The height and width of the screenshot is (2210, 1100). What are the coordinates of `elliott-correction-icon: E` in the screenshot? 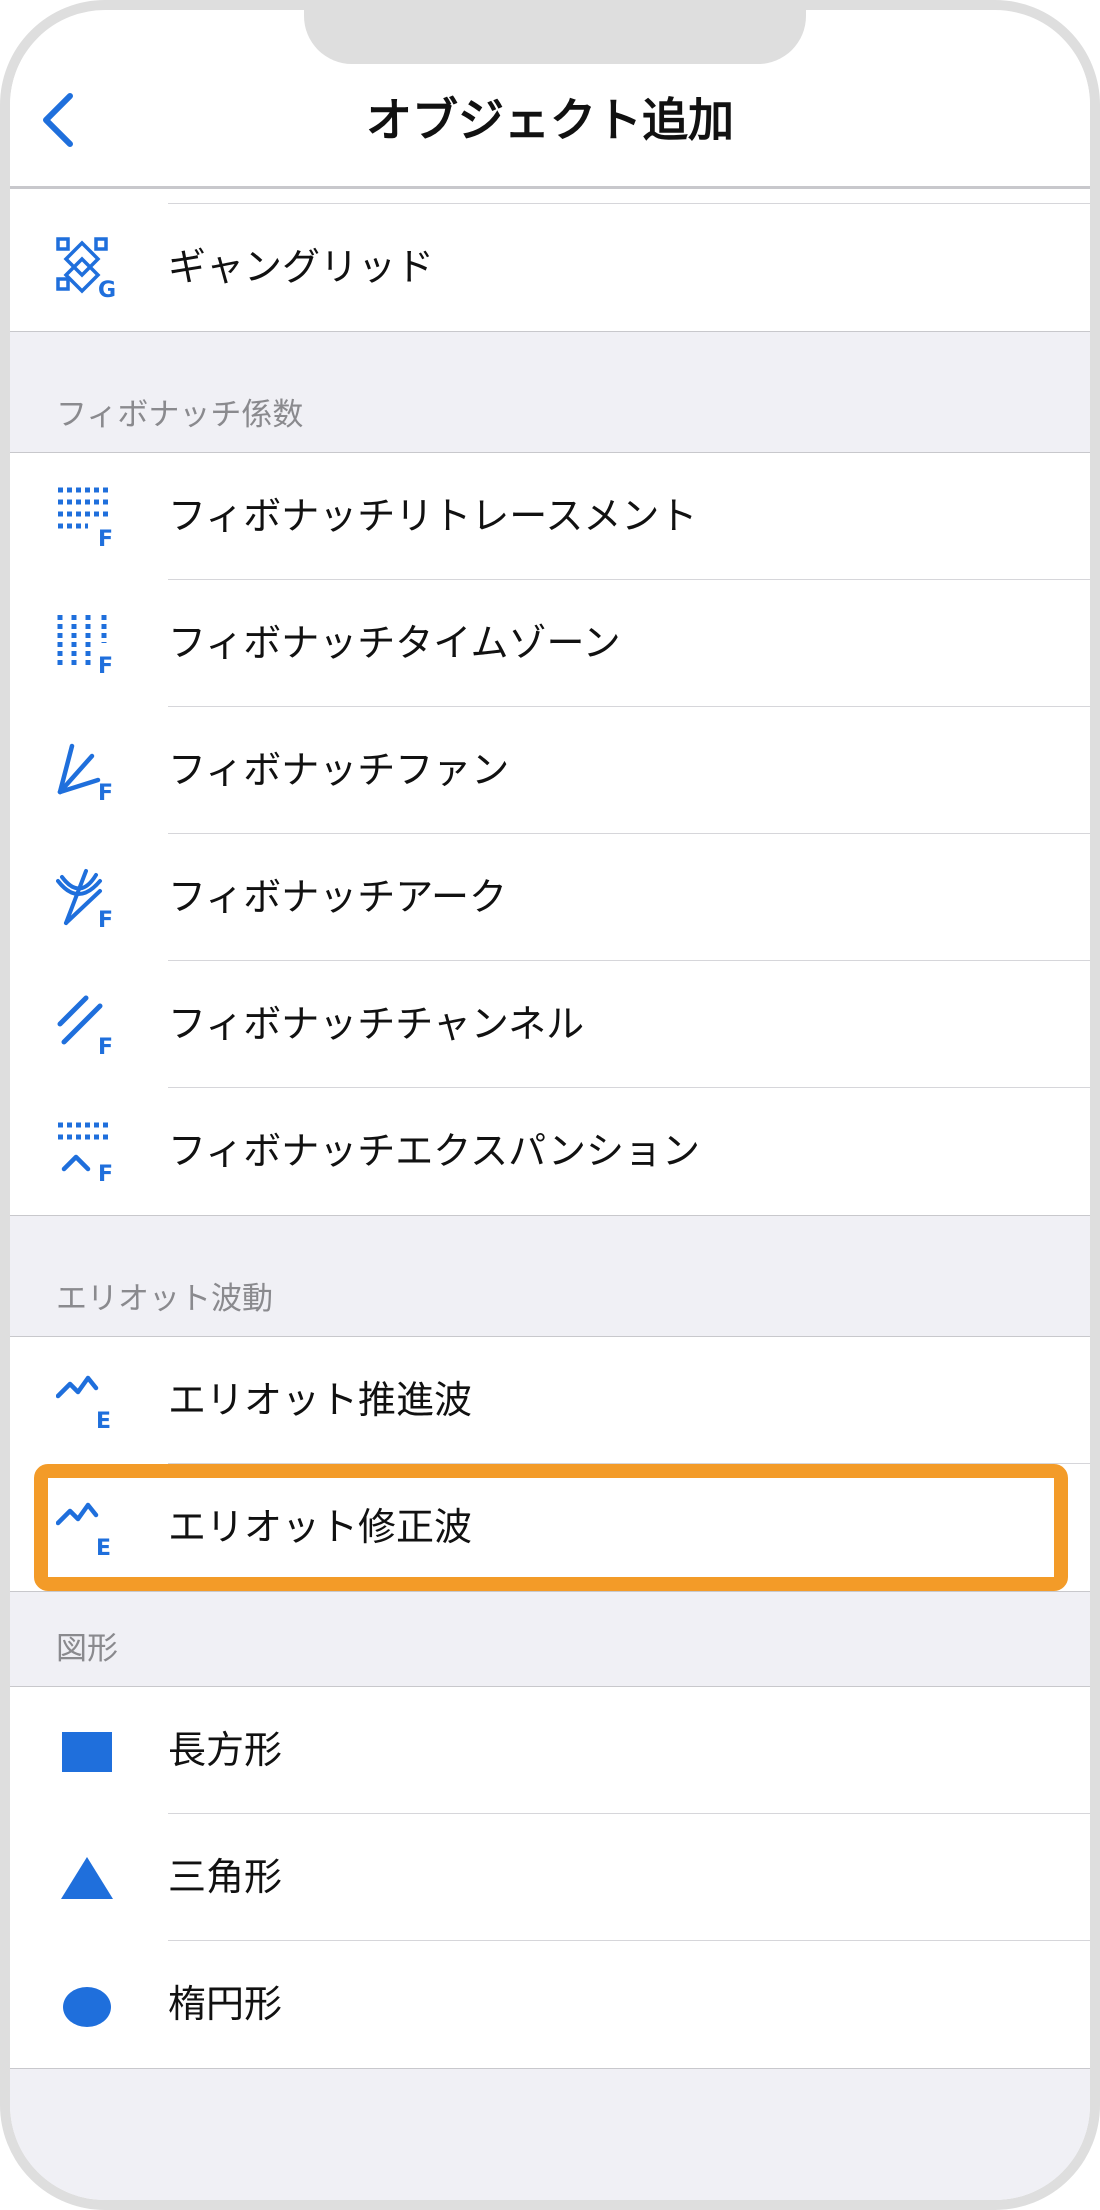 It's located at (87, 1528).